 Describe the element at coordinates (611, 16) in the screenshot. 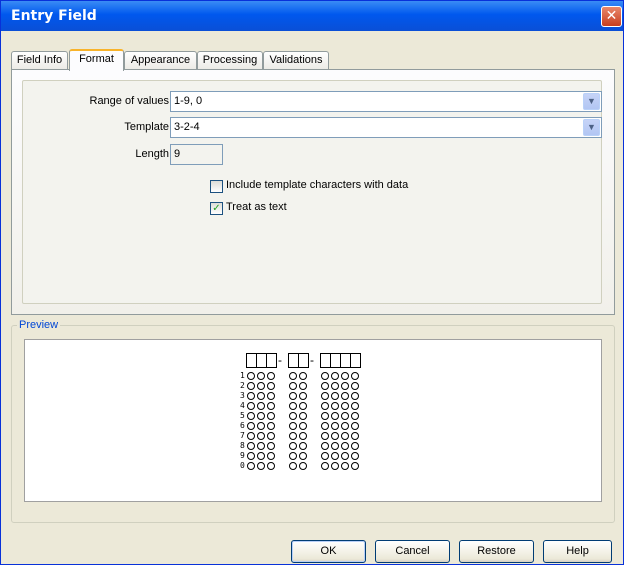

I see `close-button: ✕` at that location.